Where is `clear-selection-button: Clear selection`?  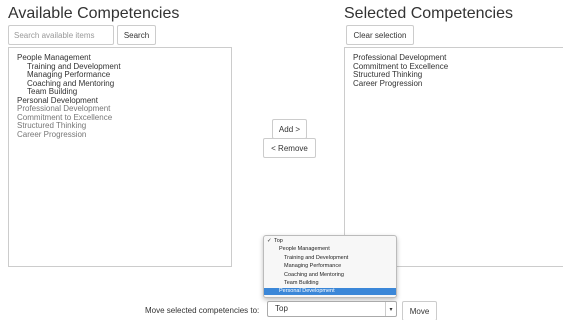
clear-selection-button: Clear selection is located at coordinates (380, 35).